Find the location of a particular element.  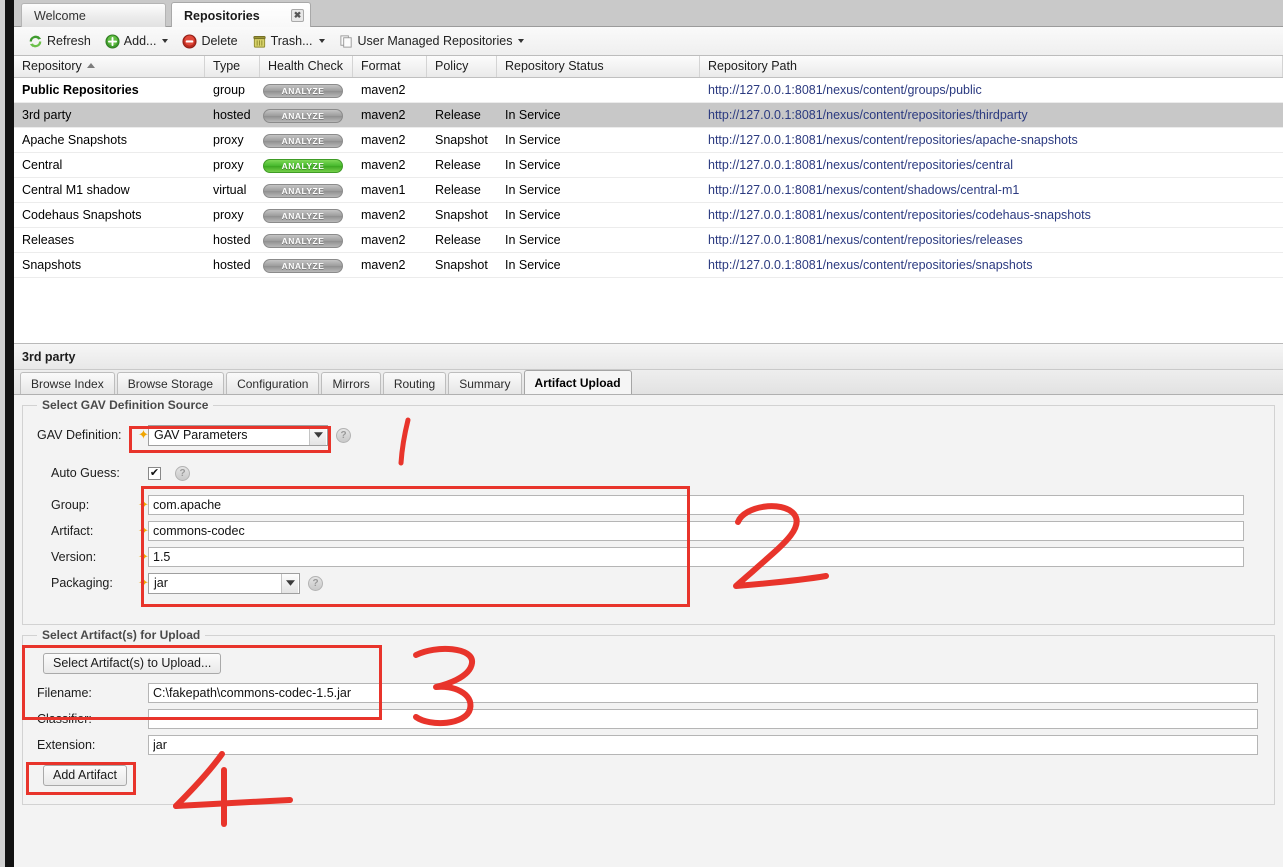

sort-ascending-icon is located at coordinates (90, 65).